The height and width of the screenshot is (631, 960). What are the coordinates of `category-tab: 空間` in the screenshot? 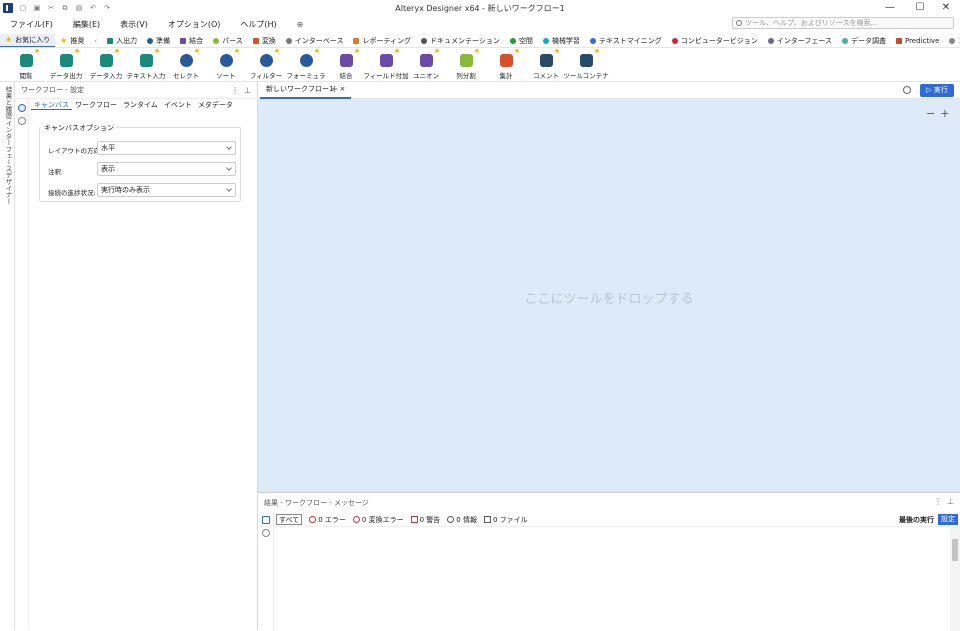 It's located at (521, 40).